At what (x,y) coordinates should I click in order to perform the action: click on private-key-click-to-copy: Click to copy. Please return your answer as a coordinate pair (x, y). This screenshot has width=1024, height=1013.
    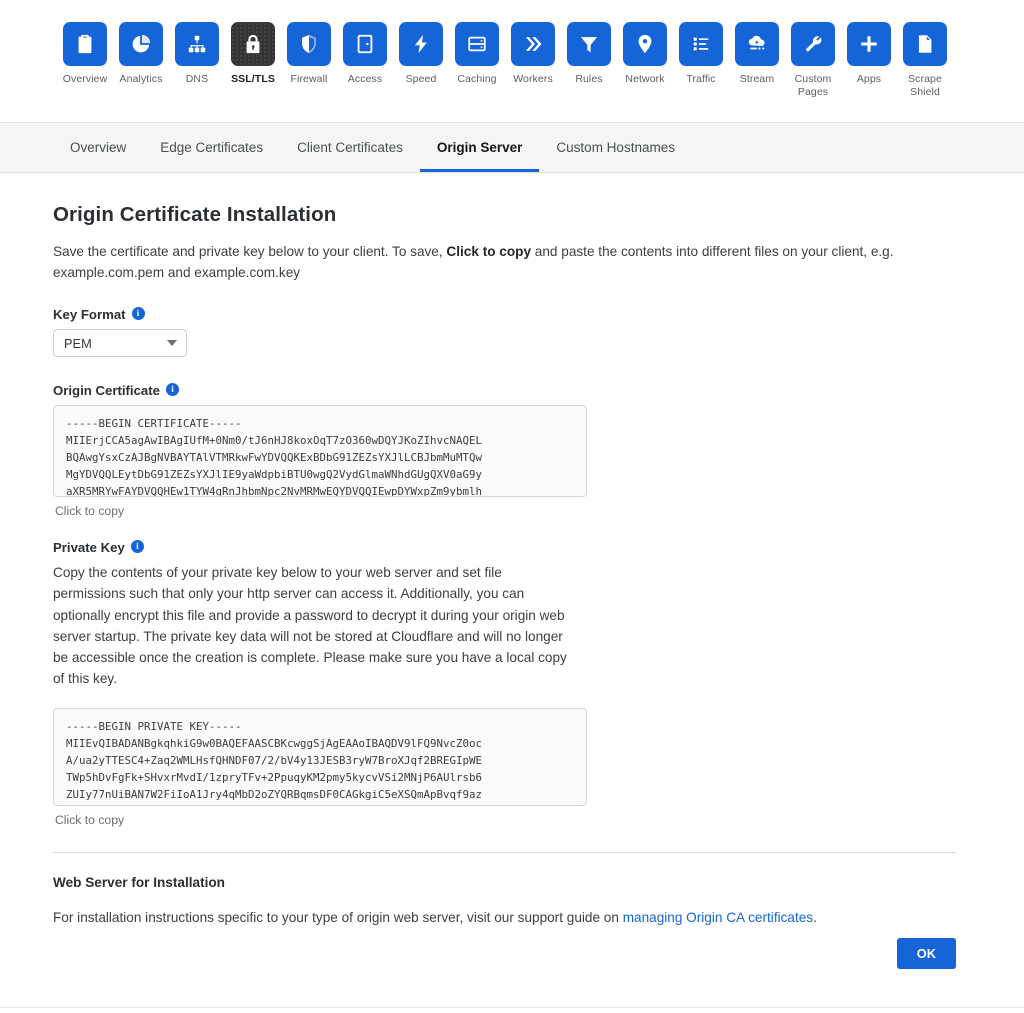
    Looking at the image, I should click on (513, 820).